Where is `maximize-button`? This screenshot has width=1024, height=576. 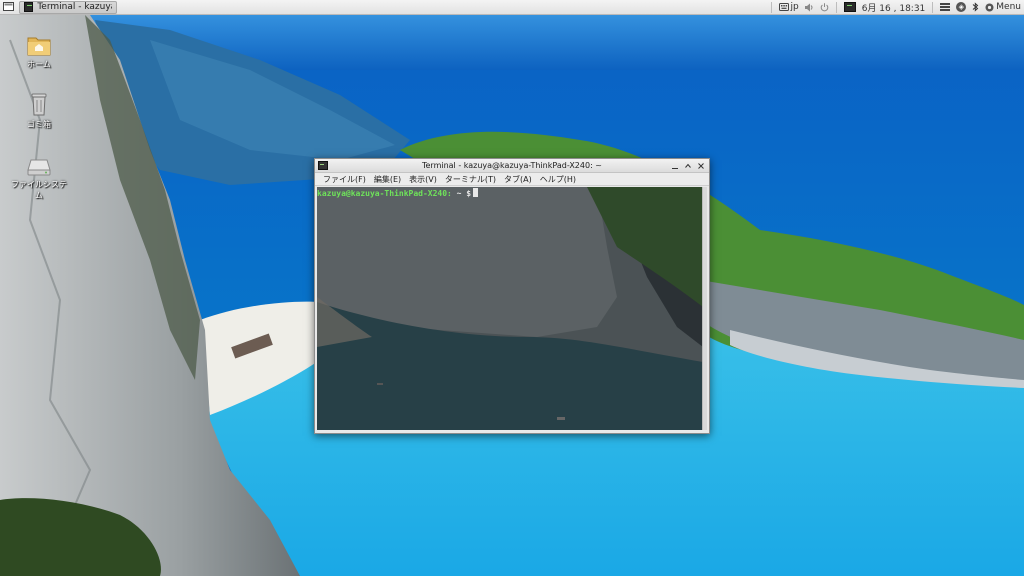 maximize-button is located at coordinates (687, 165).